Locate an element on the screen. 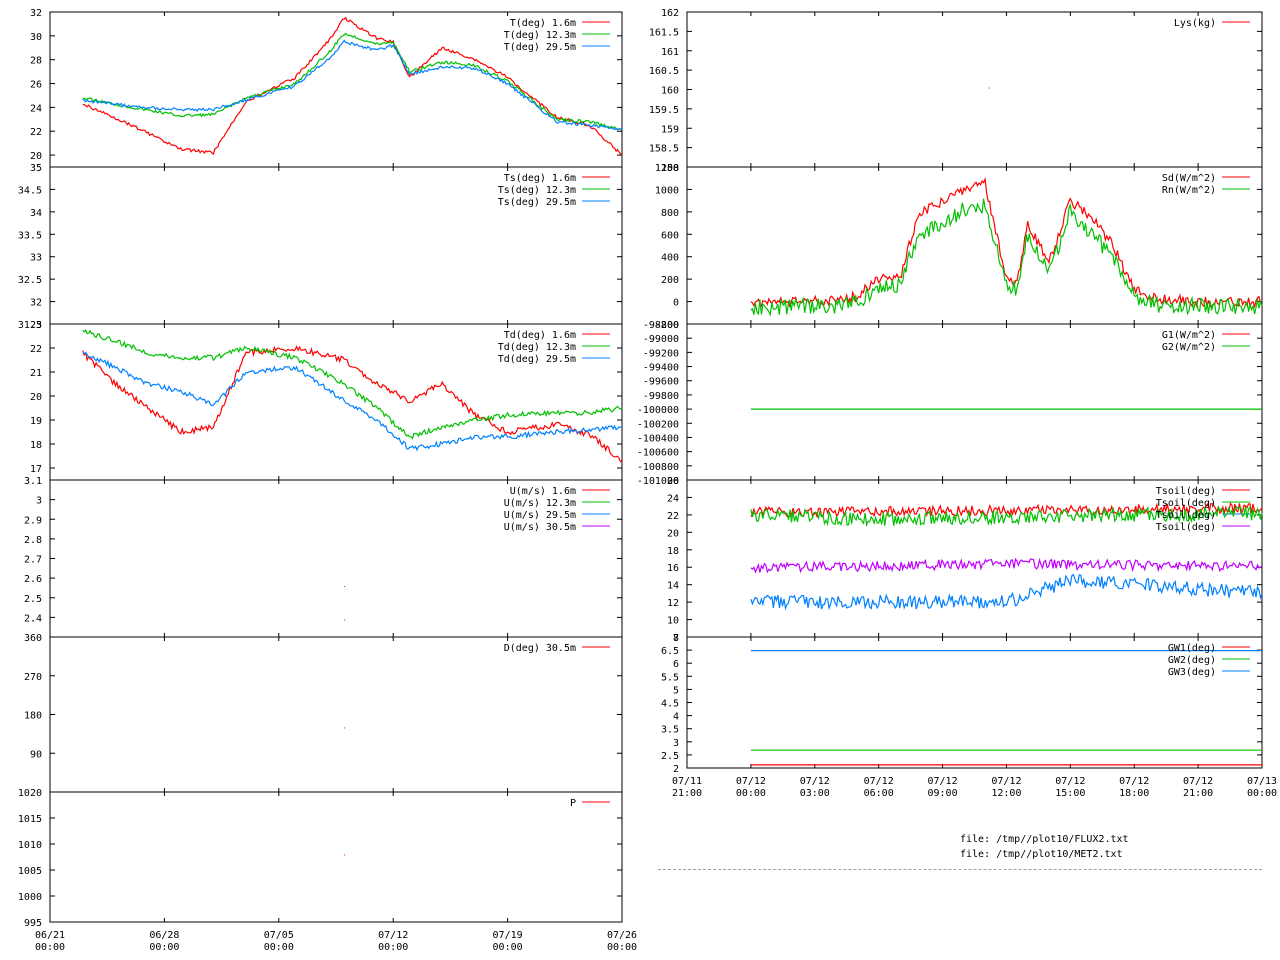  footer-divider is located at coordinates (960, 869).